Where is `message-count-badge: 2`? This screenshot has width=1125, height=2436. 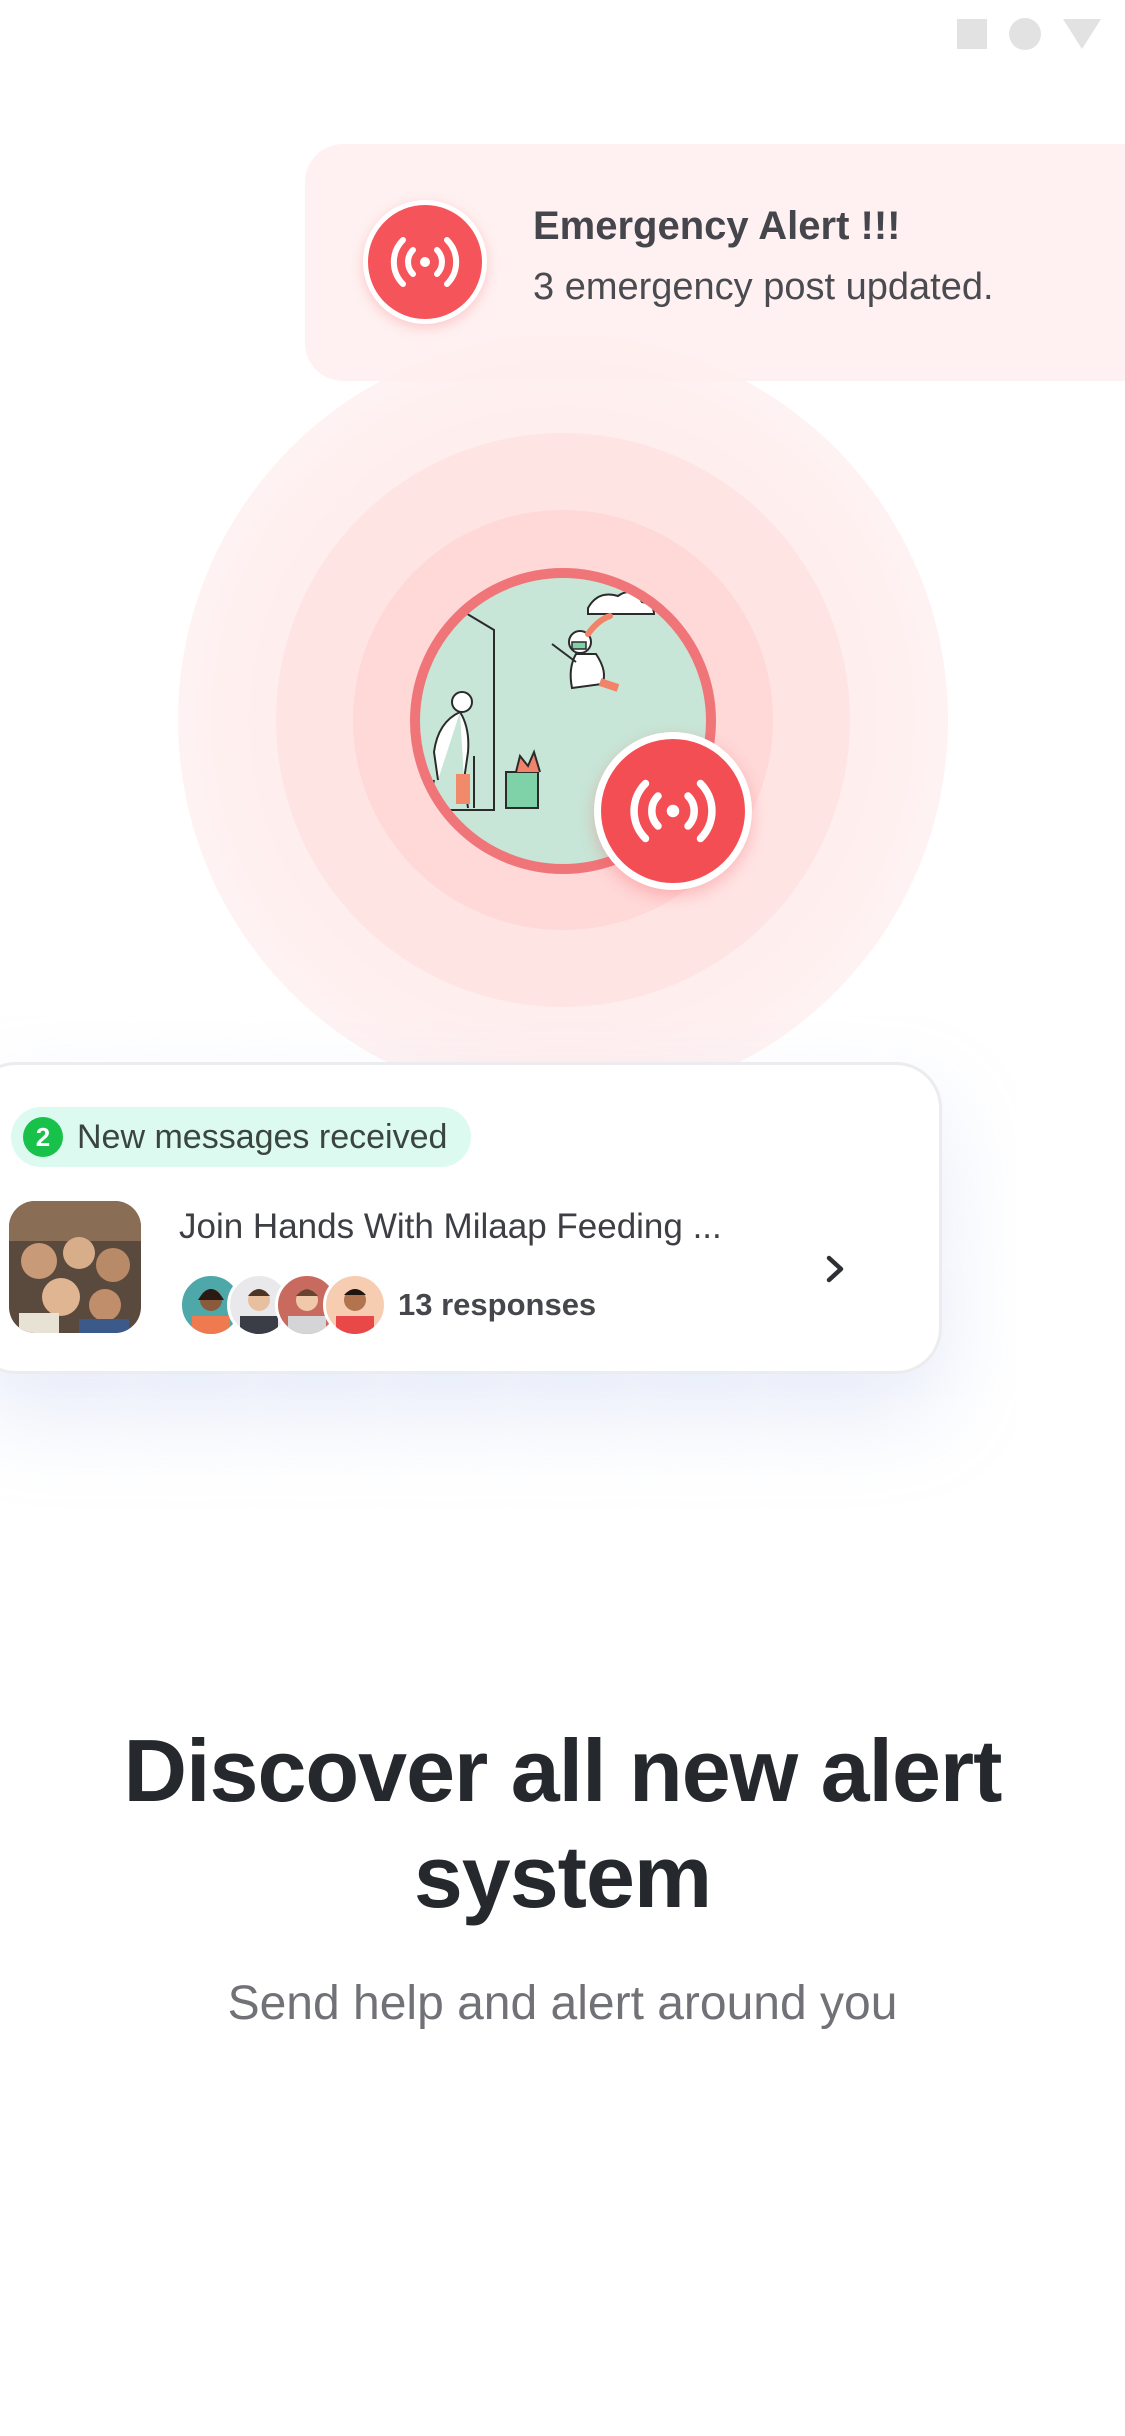 message-count-badge: 2 is located at coordinates (43, 1137).